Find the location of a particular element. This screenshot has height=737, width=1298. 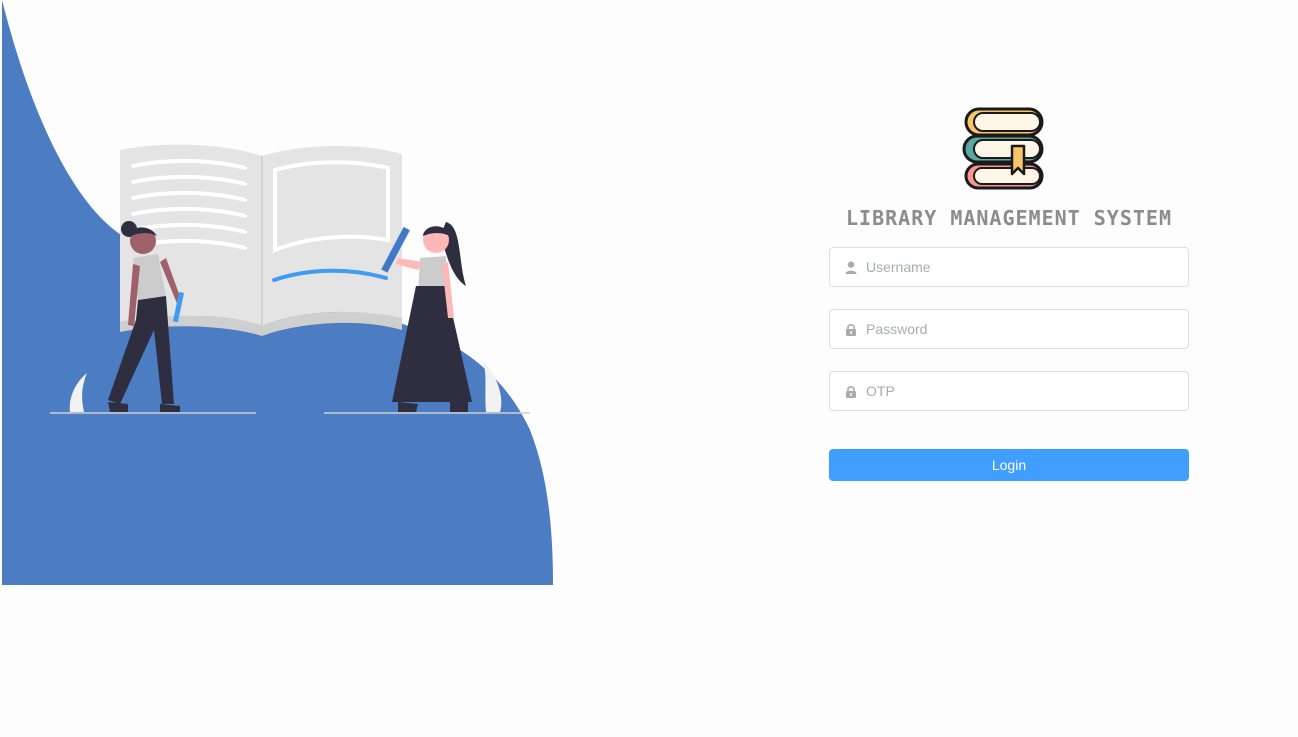

otp-field is located at coordinates (1009, 391).